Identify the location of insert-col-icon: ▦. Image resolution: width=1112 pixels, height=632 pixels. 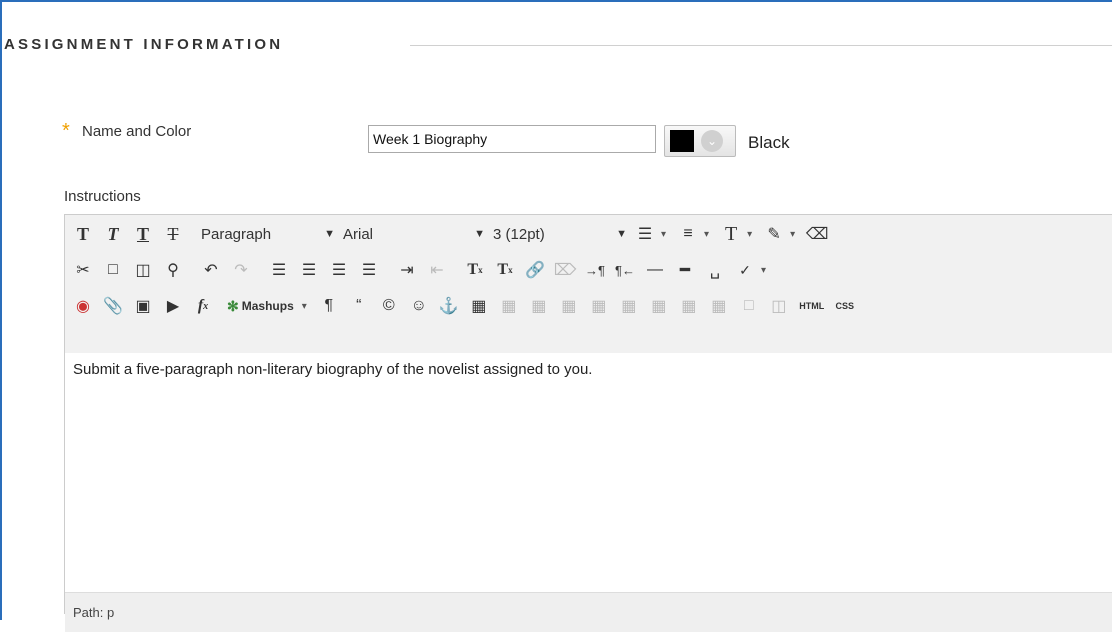
(659, 306).